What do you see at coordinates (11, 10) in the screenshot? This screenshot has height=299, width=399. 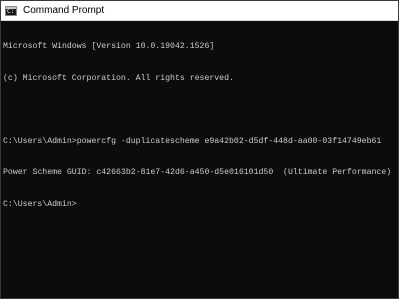 I see `command-prompt-icon: C:` at bounding box center [11, 10].